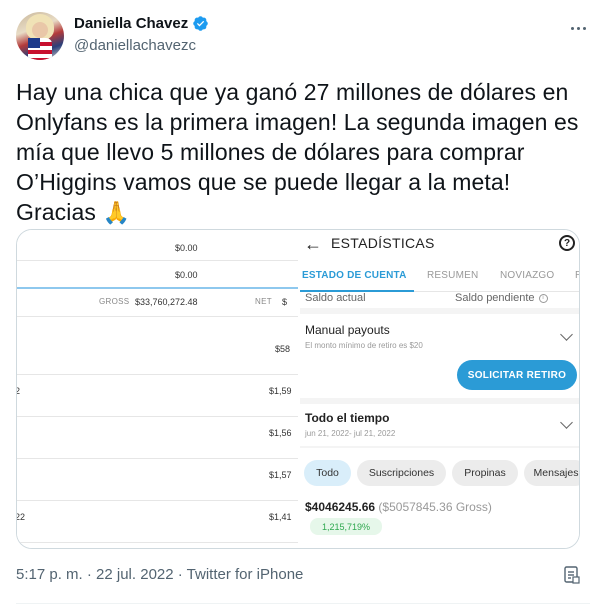  Describe the element at coordinates (313, 244) in the screenshot. I see `back-arrow-icon: ←` at that location.